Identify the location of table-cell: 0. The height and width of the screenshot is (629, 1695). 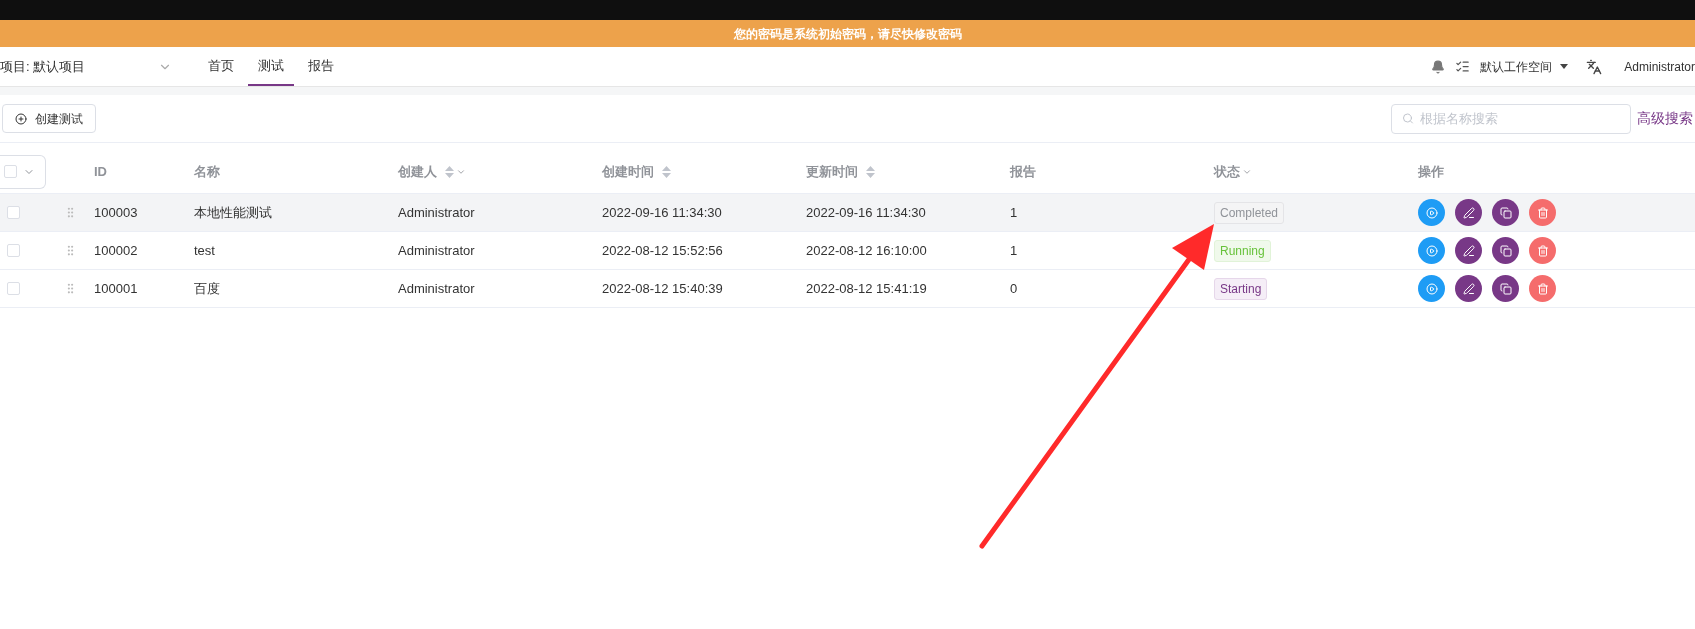
(1014, 288).